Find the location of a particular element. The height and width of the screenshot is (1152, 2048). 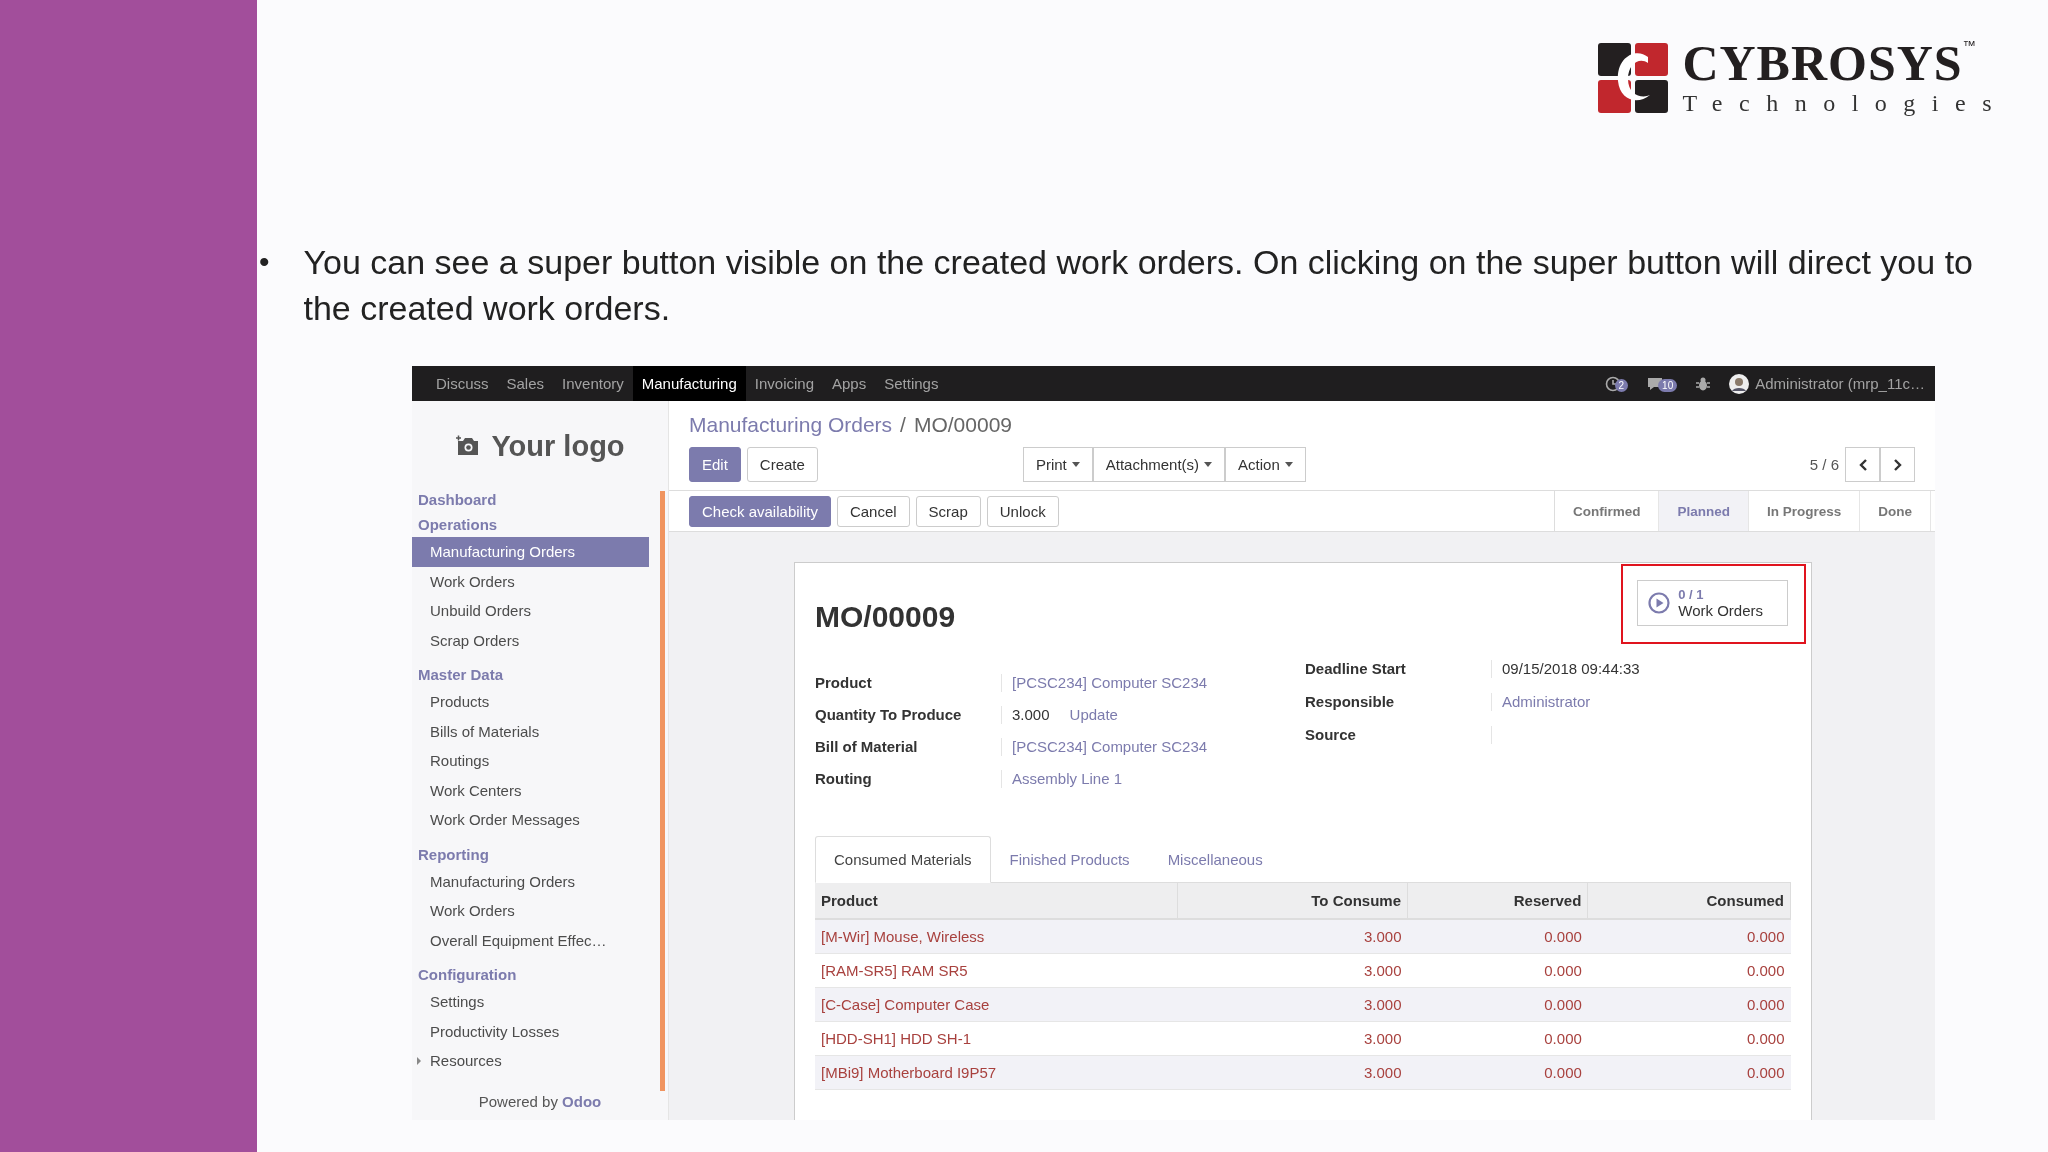

sidebar-item: Productivity Losses is located at coordinates (536, 1031).